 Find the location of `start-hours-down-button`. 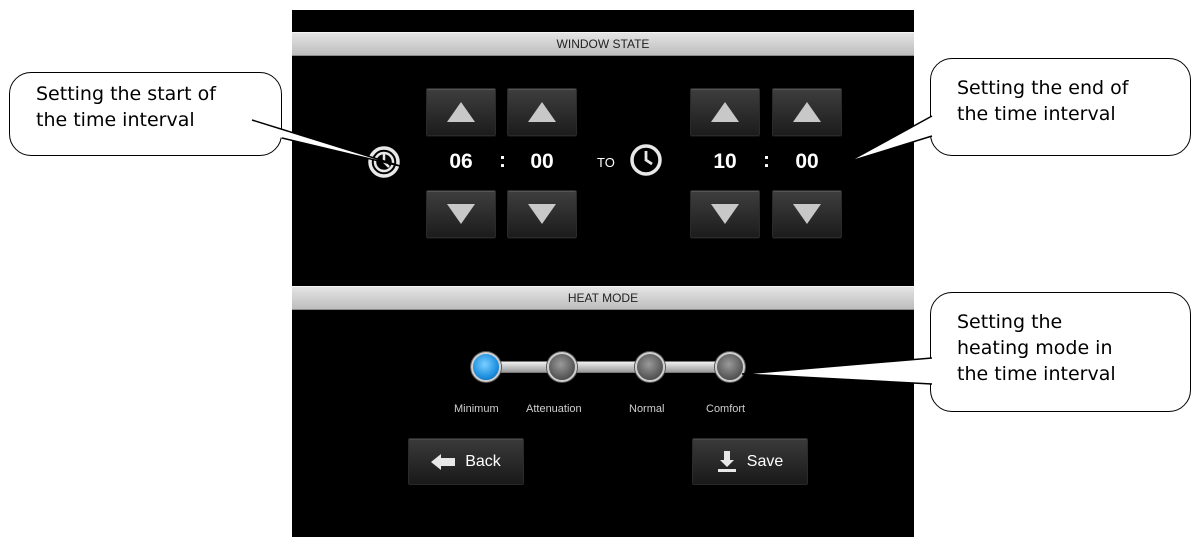

start-hours-down-button is located at coordinates (461, 214).